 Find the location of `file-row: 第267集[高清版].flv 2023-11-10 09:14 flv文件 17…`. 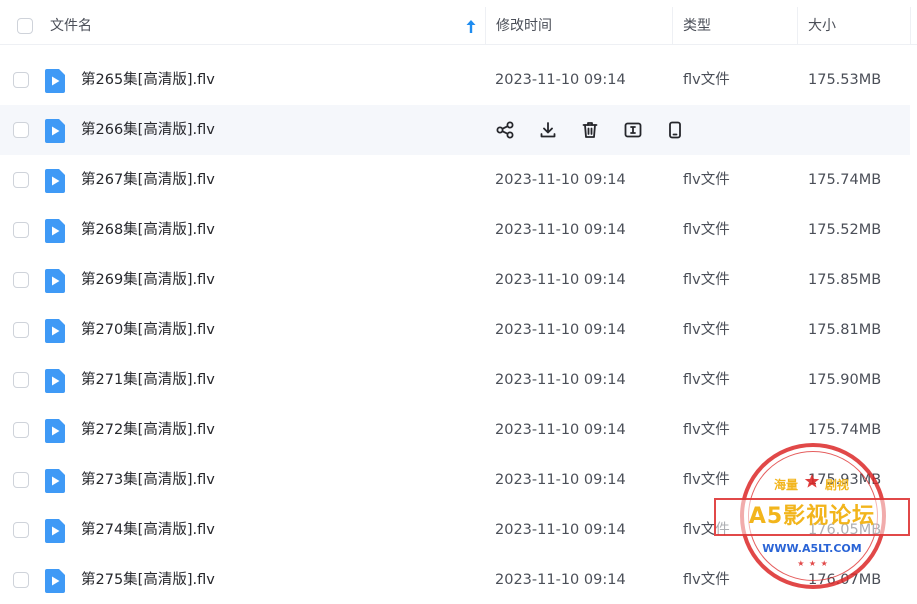

file-row: 第267集[高清版].flv 2023-11-10 09:14 flv文件 17… is located at coordinates (455, 180).